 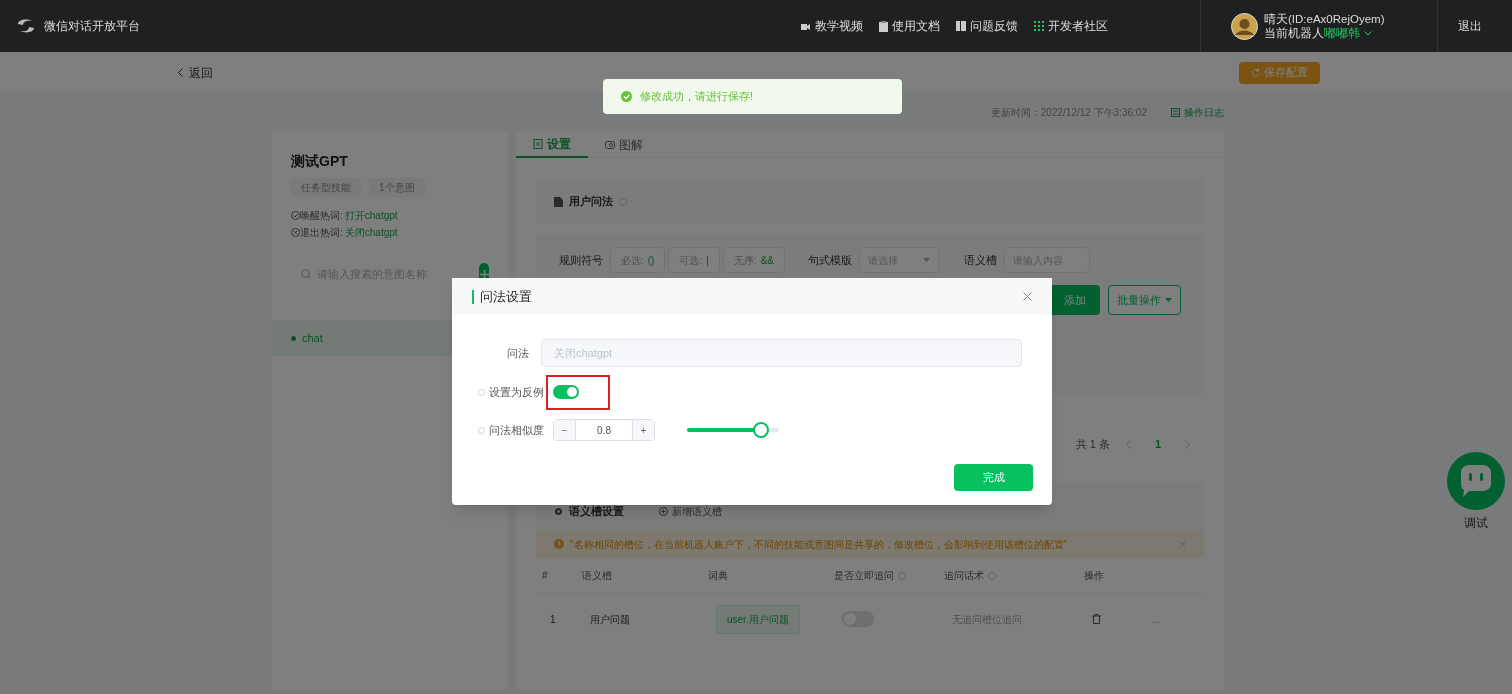 I want to click on dictionary-tag: user.用户问题, so click(x=758, y=619).